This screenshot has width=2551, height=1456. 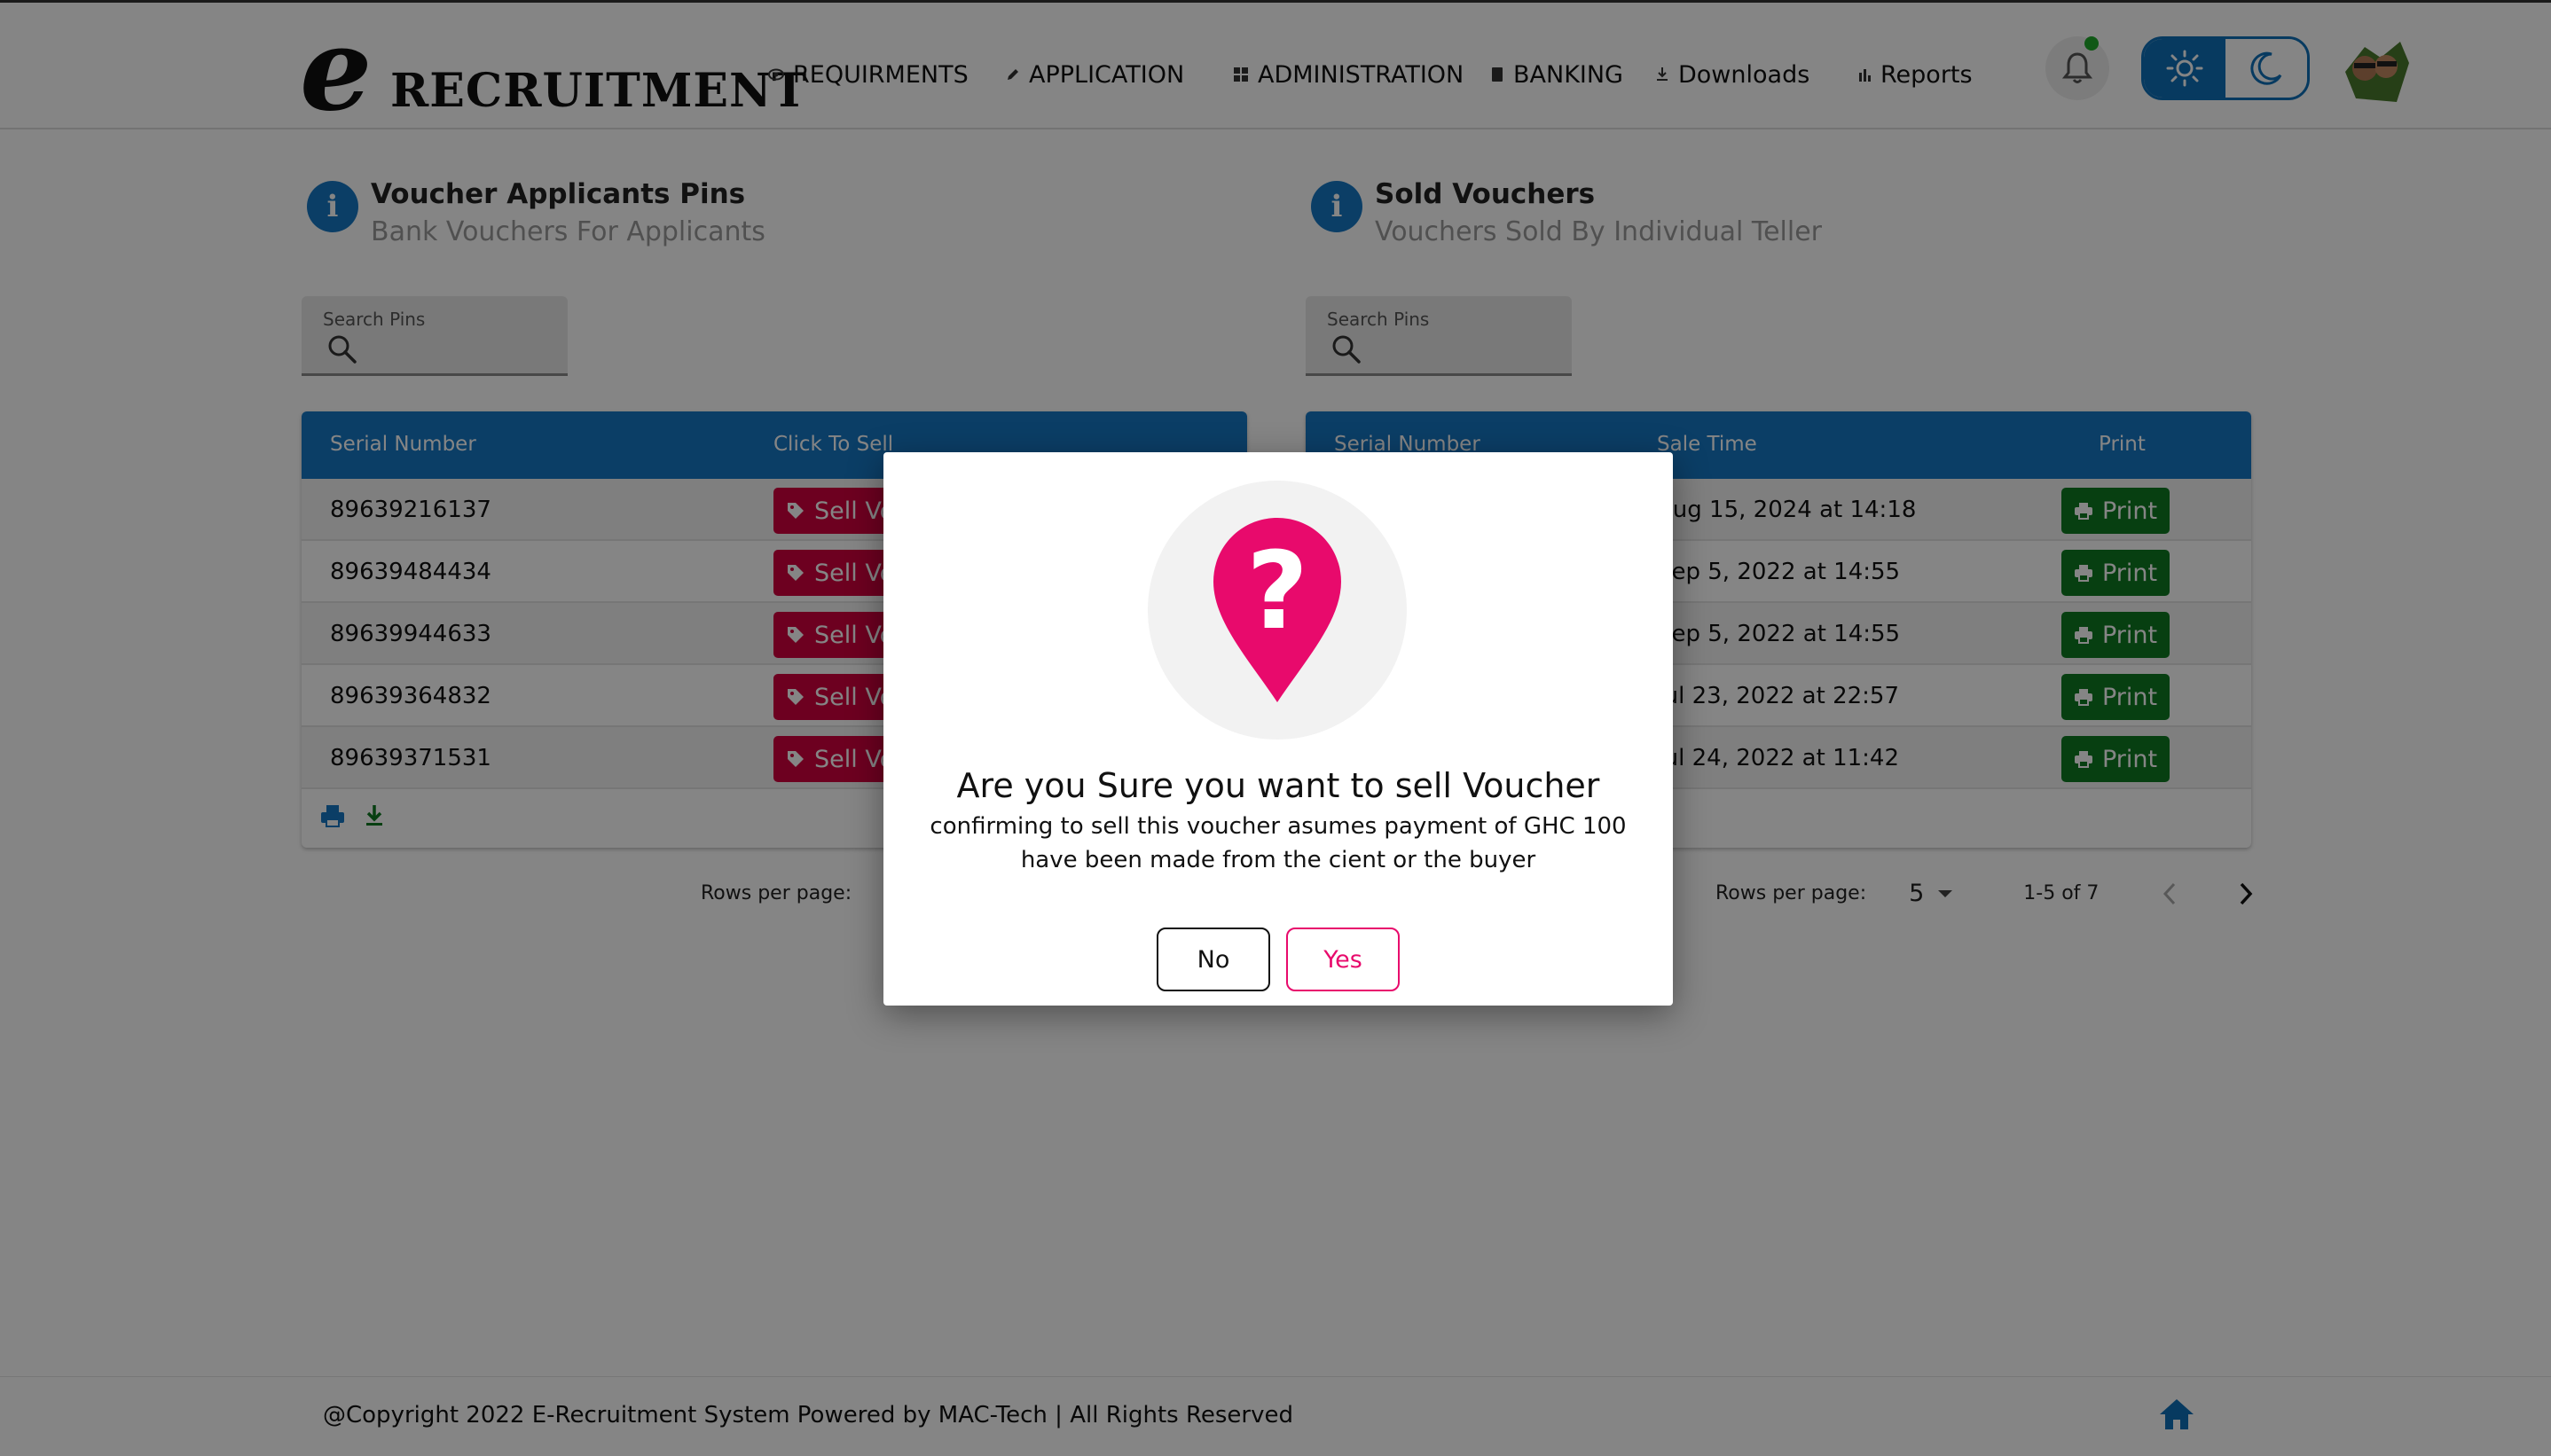 What do you see at coordinates (1213, 959) in the screenshot?
I see `no-button: No` at bounding box center [1213, 959].